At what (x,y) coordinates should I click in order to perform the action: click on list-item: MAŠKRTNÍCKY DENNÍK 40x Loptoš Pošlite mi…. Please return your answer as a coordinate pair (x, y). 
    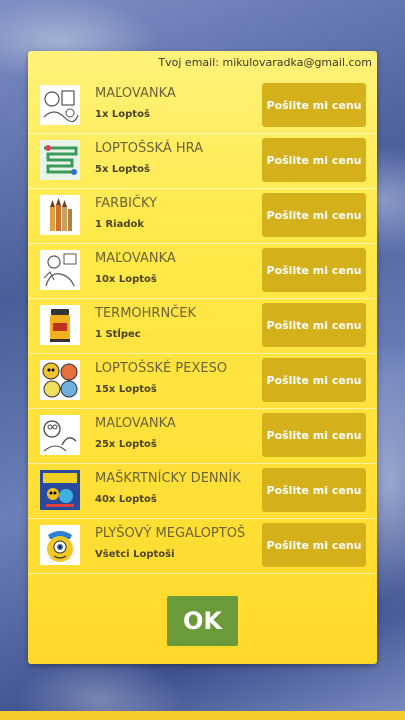
    Looking at the image, I should click on (202, 491).